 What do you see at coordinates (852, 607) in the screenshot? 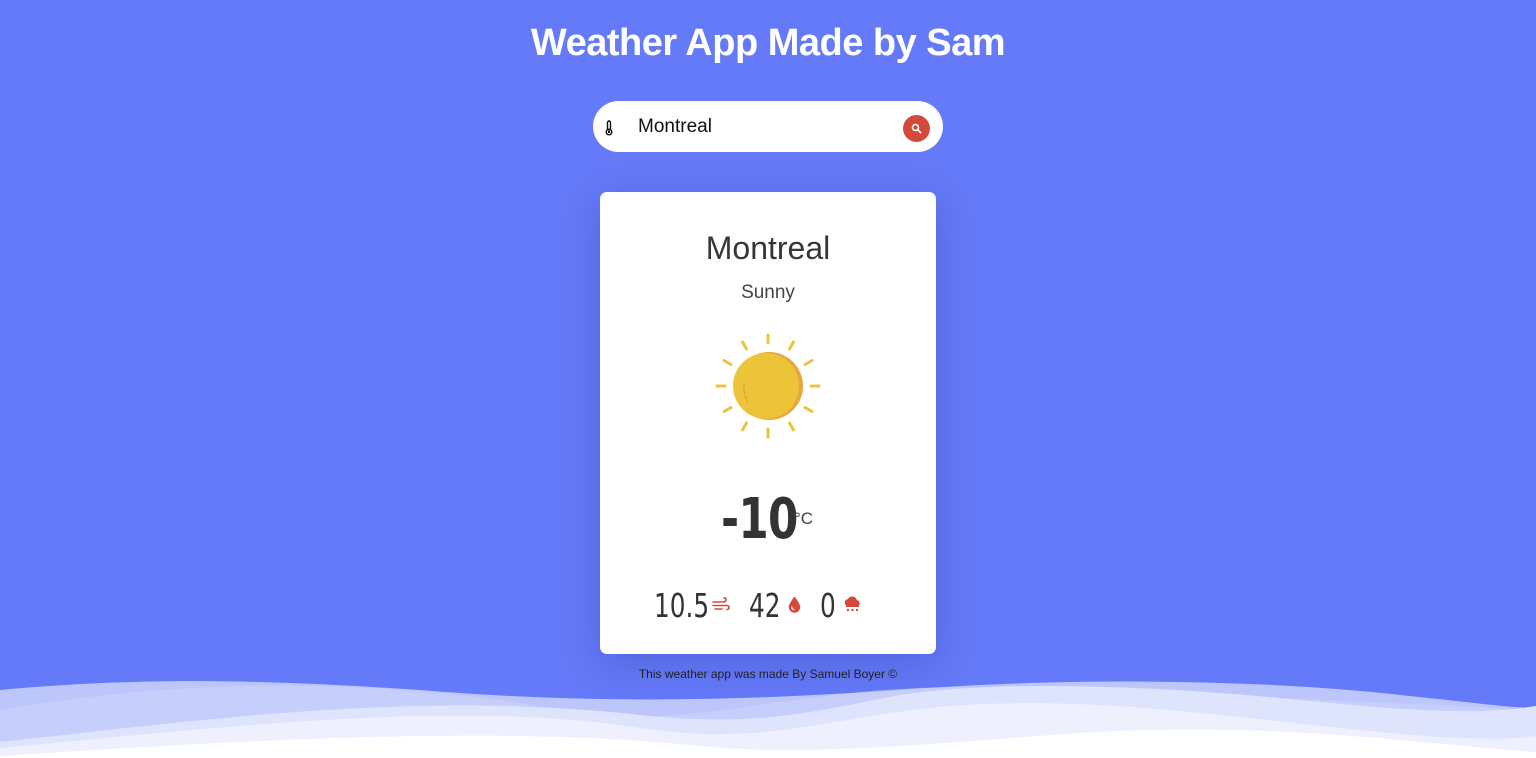
I see `rain-cloud-icon` at bounding box center [852, 607].